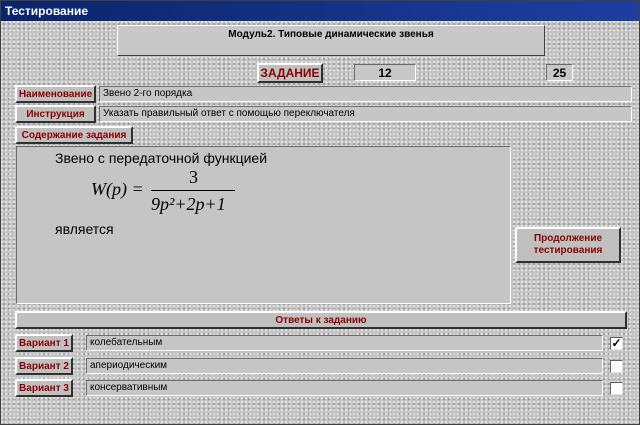 The width and height of the screenshot is (640, 425). I want to click on option-2-text: апериодическим, so click(344, 366).